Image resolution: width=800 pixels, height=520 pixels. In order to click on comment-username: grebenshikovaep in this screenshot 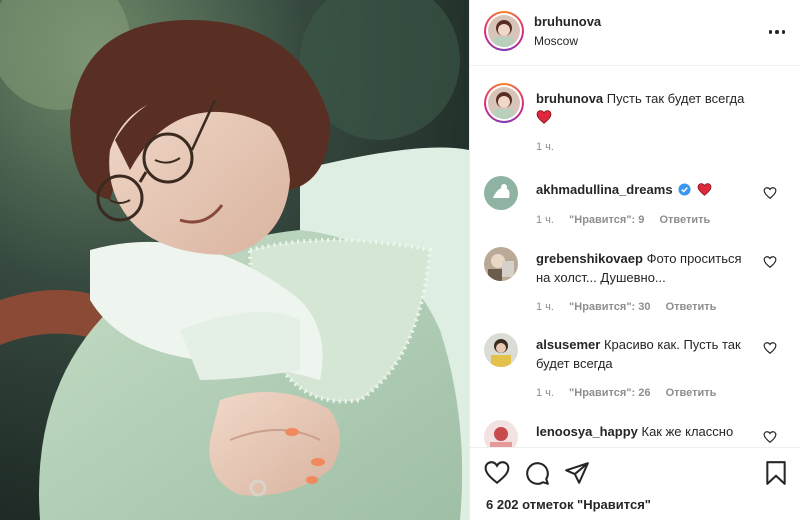, I will do `click(589, 258)`.